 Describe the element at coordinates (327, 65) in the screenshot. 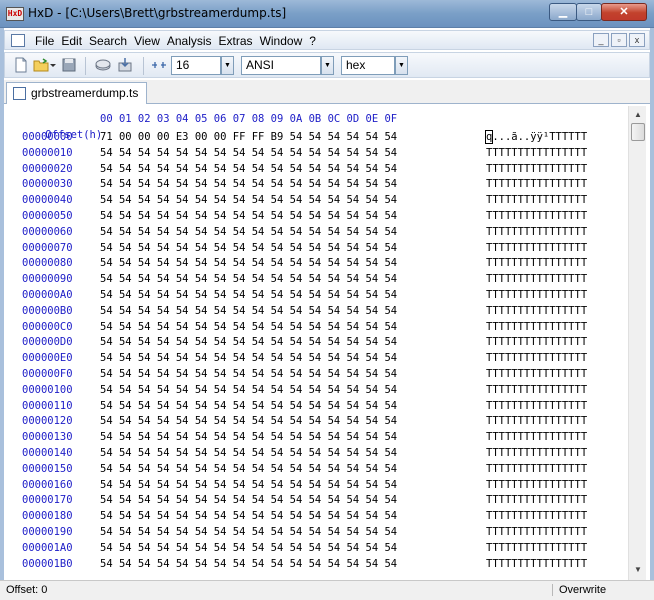

I see `charset-dropdown-button: ▼` at that location.